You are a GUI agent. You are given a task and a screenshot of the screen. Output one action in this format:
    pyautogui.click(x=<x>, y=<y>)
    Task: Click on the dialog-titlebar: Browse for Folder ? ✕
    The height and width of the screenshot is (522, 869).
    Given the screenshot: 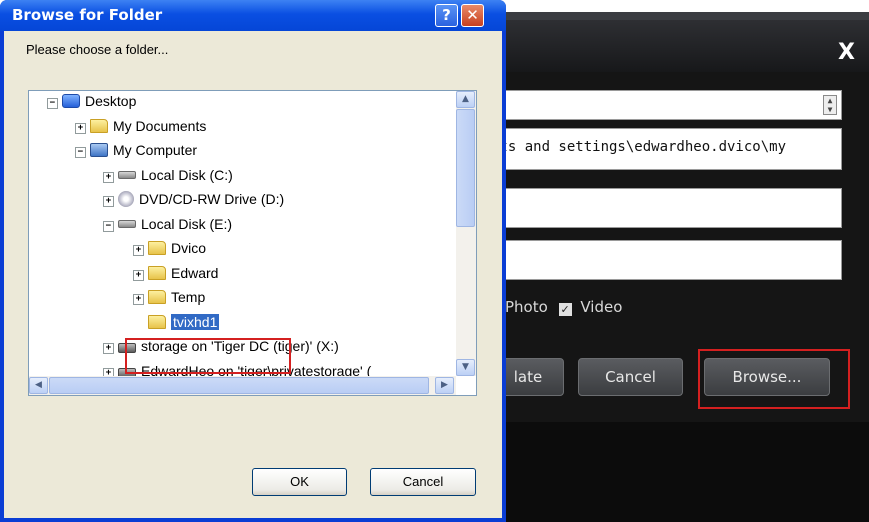 What is the action you would take?
    pyautogui.click(x=253, y=15)
    